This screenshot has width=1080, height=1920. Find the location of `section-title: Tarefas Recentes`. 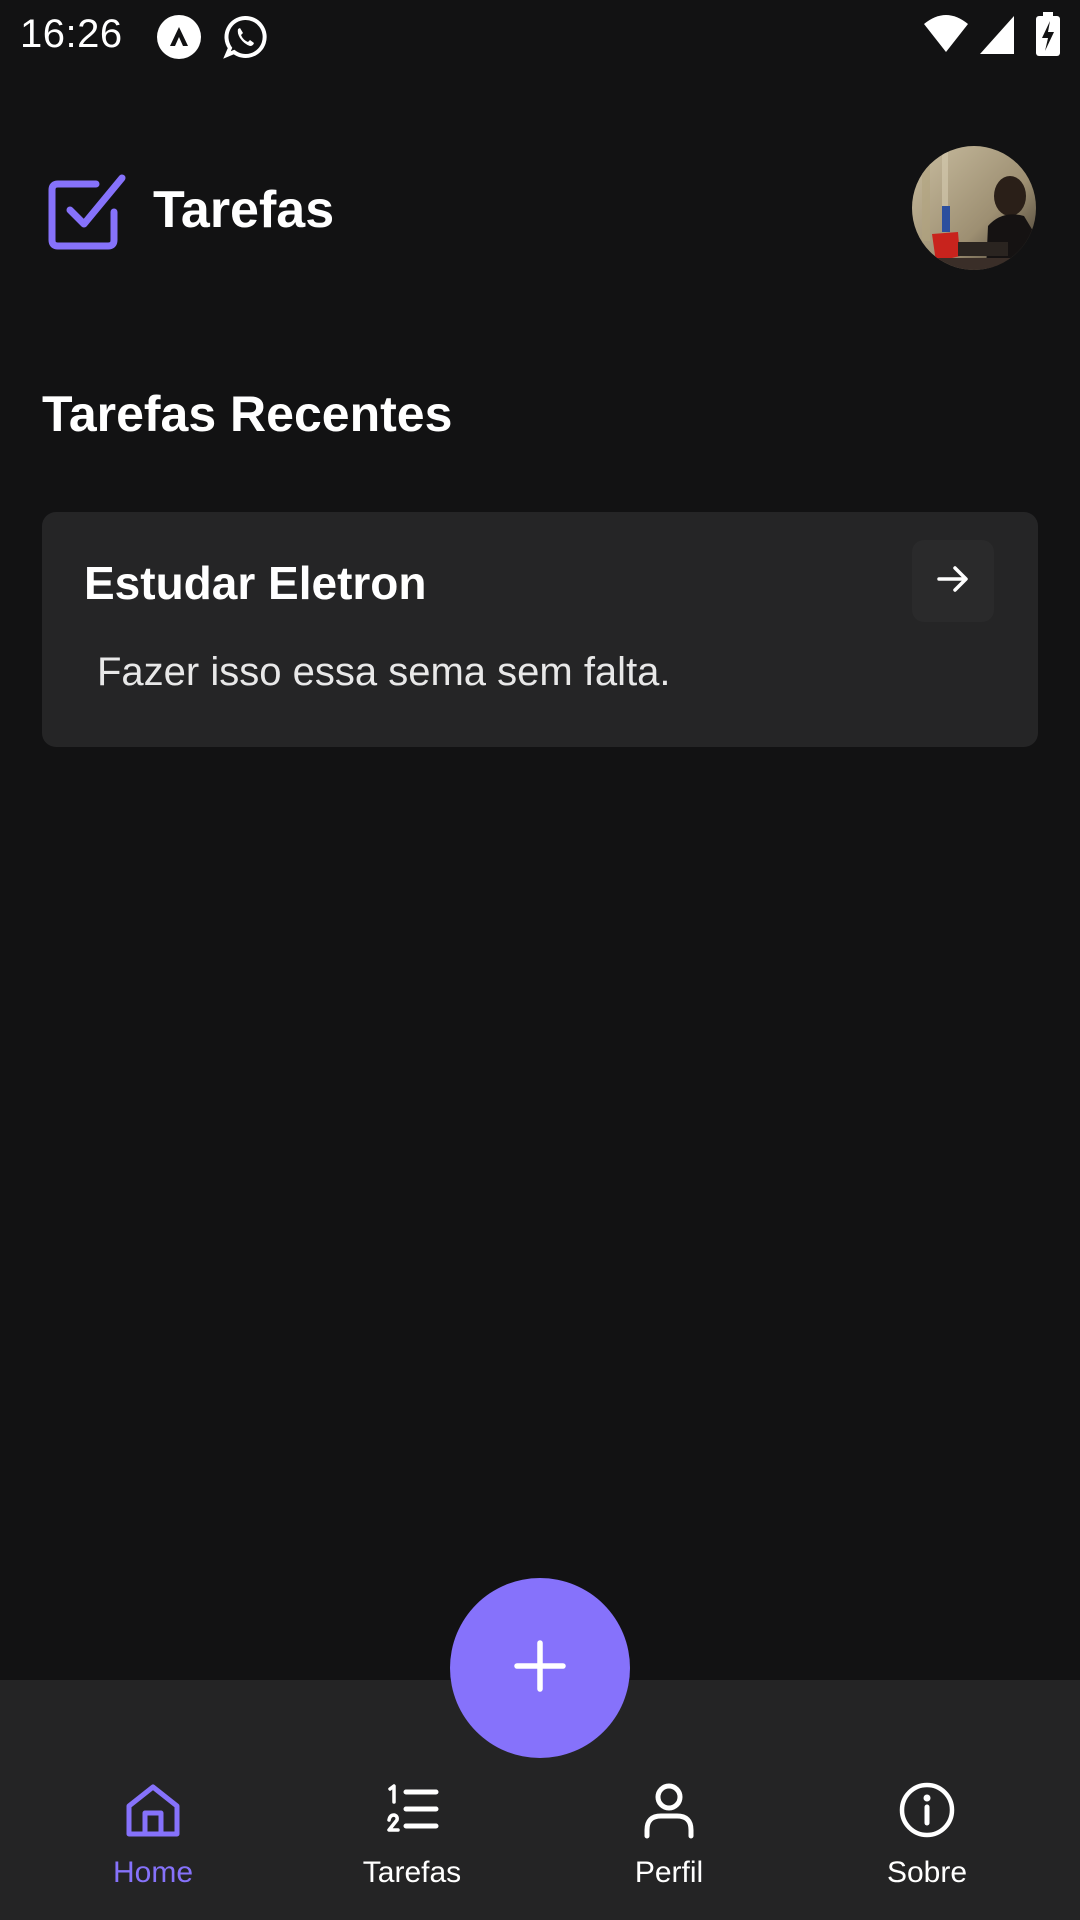

section-title: Tarefas Recentes is located at coordinates (247, 414).